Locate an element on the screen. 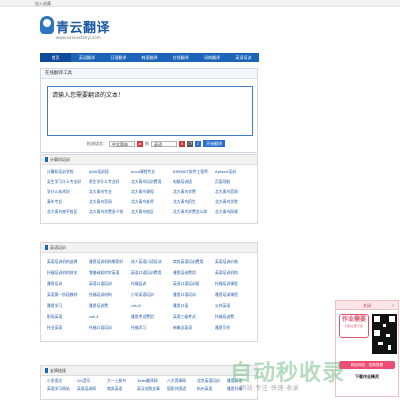 This screenshot has height=400, width=400. link-item: 英汉对照文章 is located at coordinates (148, 389).